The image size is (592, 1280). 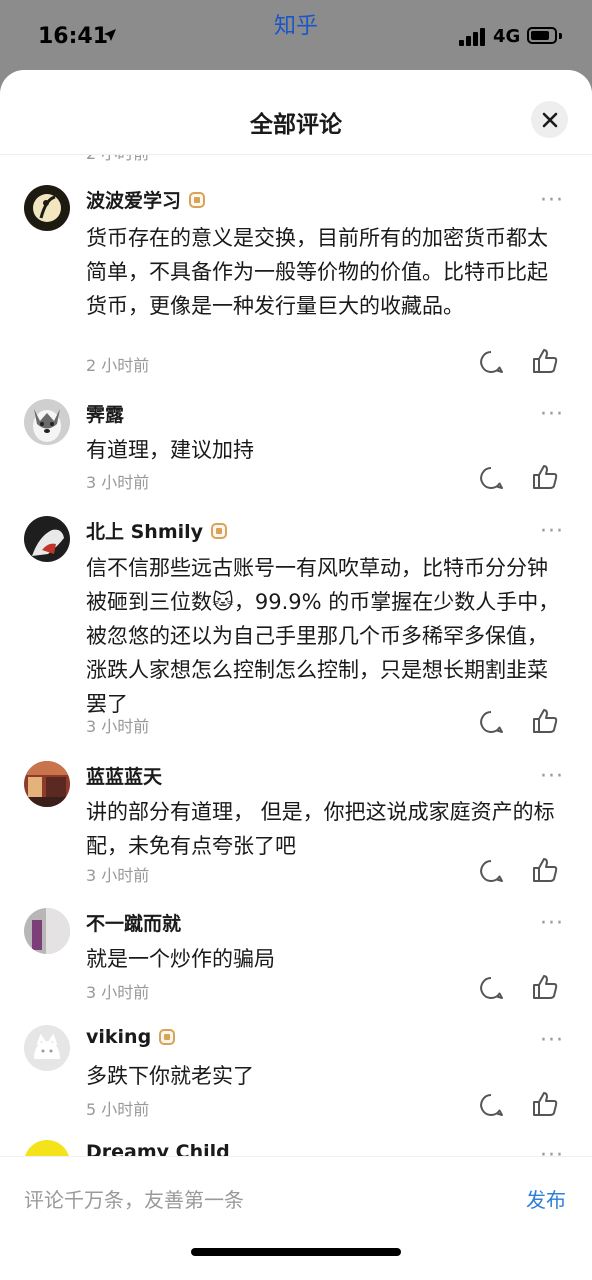 I want to click on status-bar: 16:41 知乎 4G, so click(x=296, y=35).